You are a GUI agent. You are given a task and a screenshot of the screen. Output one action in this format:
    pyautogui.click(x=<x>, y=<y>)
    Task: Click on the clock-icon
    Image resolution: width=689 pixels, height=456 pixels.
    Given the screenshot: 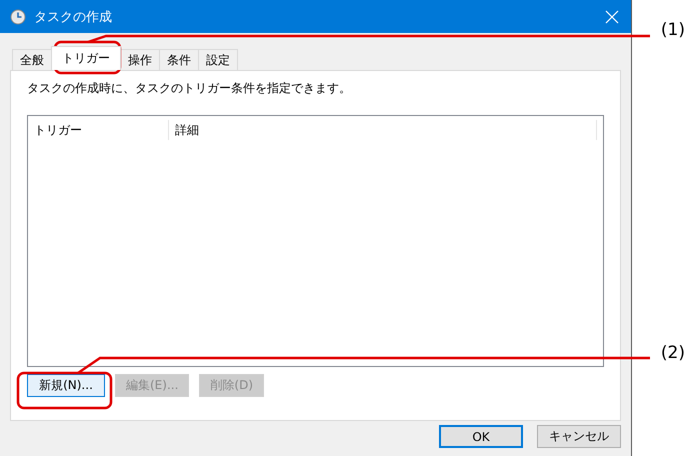 What is the action you would take?
    pyautogui.click(x=18, y=16)
    